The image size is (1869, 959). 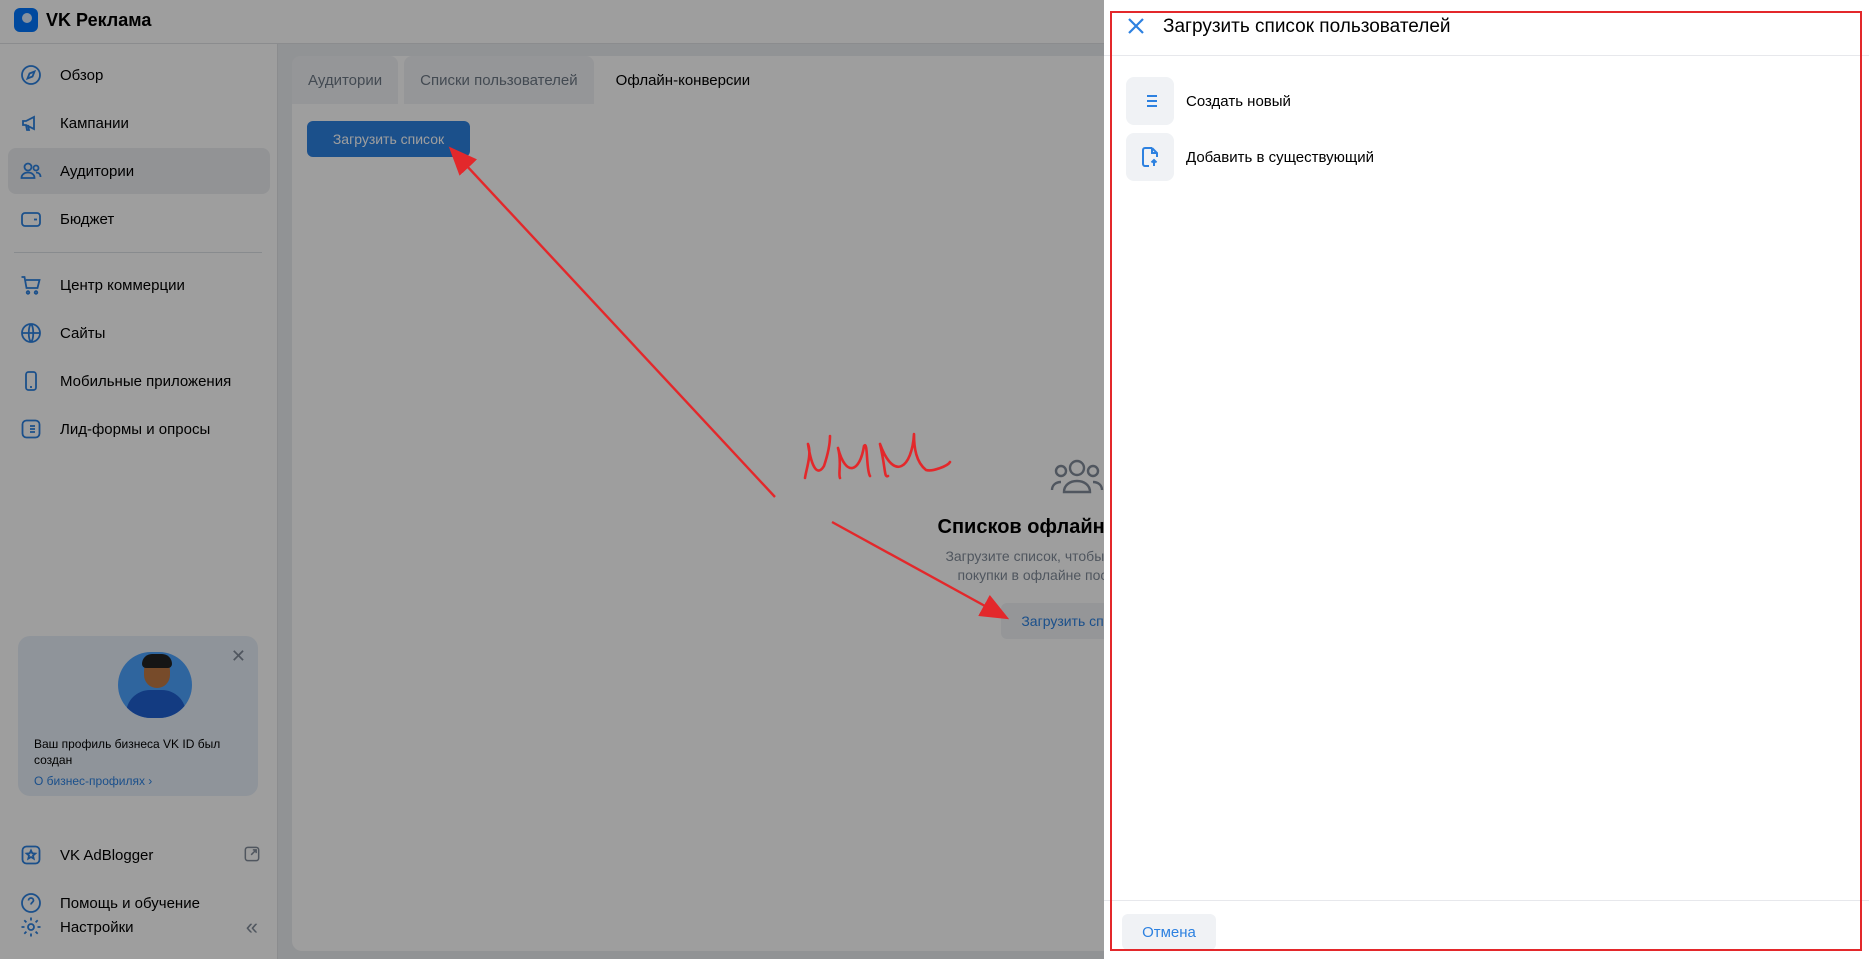 I want to click on option-label: Добавить в существующий, so click(x=1280, y=157).